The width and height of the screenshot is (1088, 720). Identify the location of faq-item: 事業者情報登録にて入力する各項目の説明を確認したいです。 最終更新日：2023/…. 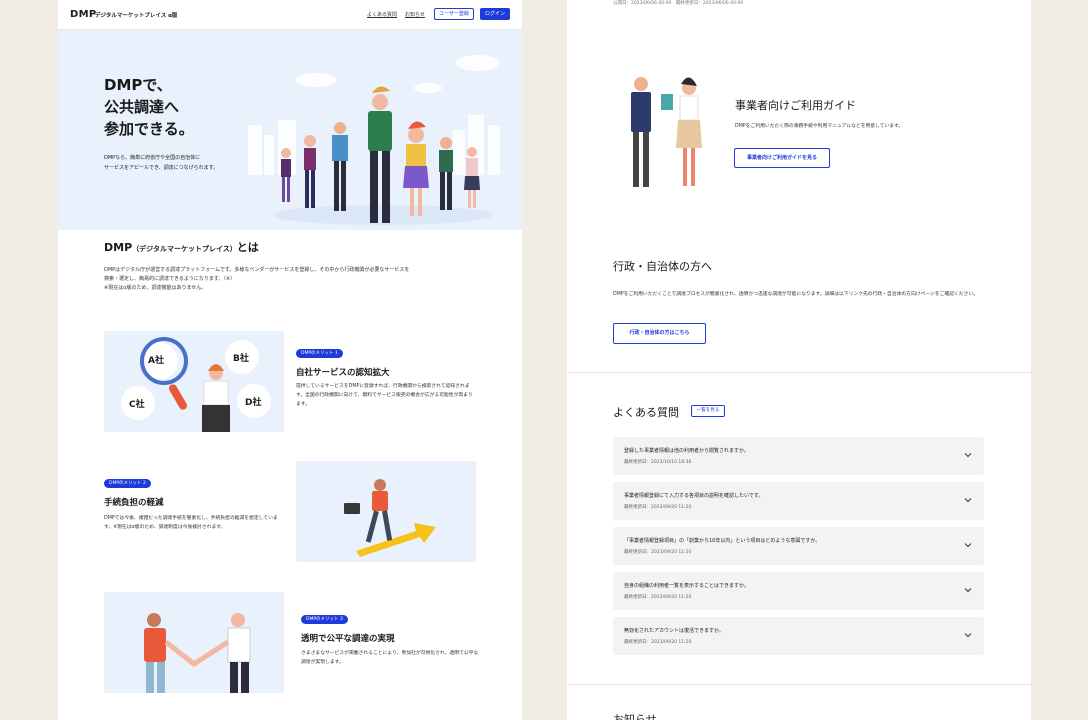
(798, 501).